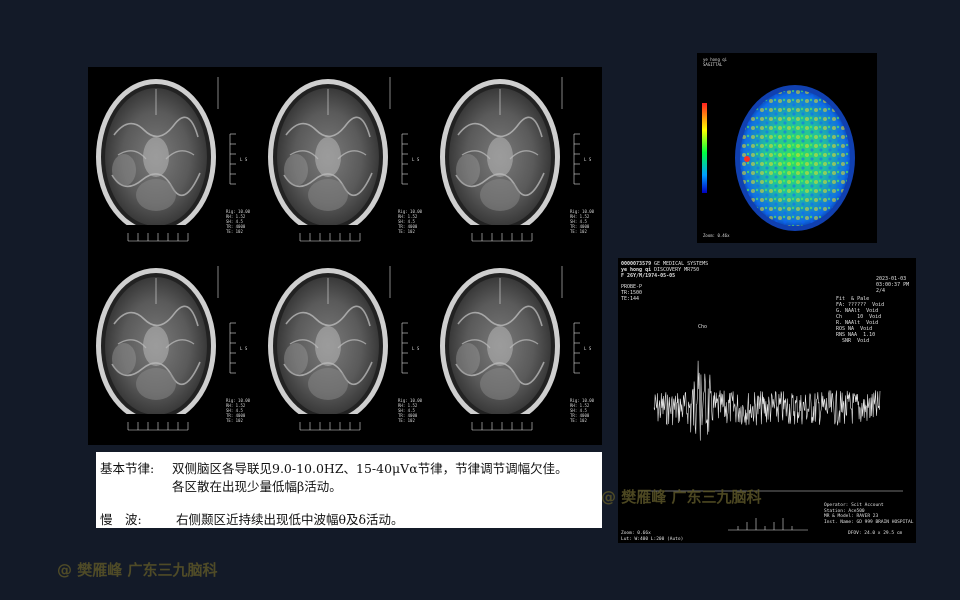 This screenshot has width=960, height=600. What do you see at coordinates (290, 519) in the screenshot?
I see `slow-wave-text: 右侧颞区近持续出现低中波幅θ及δ活动。` at bounding box center [290, 519].